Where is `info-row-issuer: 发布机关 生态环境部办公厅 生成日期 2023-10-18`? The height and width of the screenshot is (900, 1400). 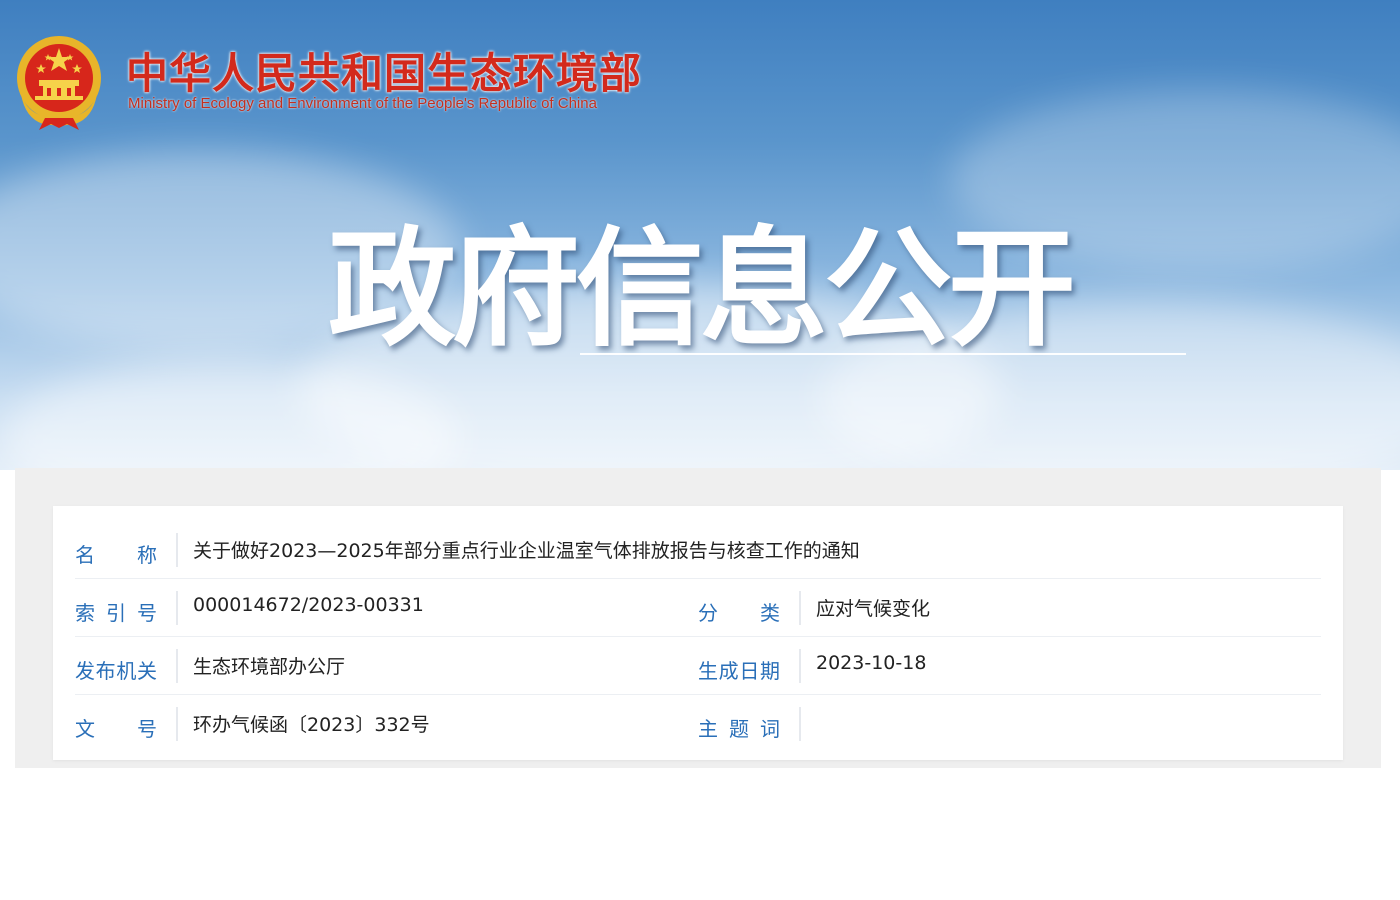
info-row-issuer: 发布机关 生态环境部办公厅 生成日期 2023-10-18 is located at coordinates (698, 665).